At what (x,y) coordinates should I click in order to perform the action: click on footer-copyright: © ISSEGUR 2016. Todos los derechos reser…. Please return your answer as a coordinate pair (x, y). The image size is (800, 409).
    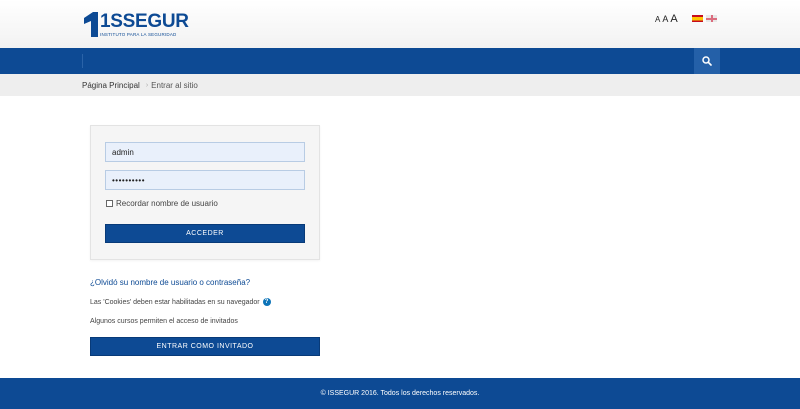
    Looking at the image, I should click on (400, 393).